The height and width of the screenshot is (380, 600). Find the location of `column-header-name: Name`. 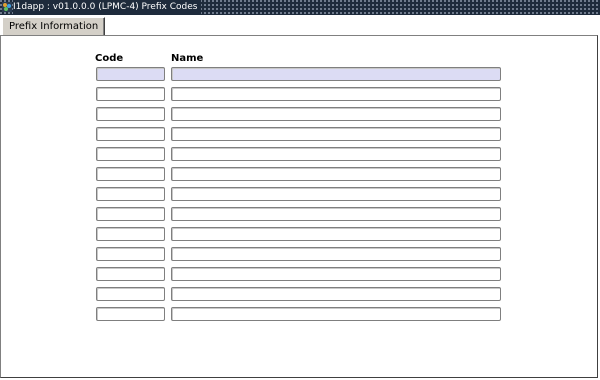

column-header-name: Name is located at coordinates (187, 58).